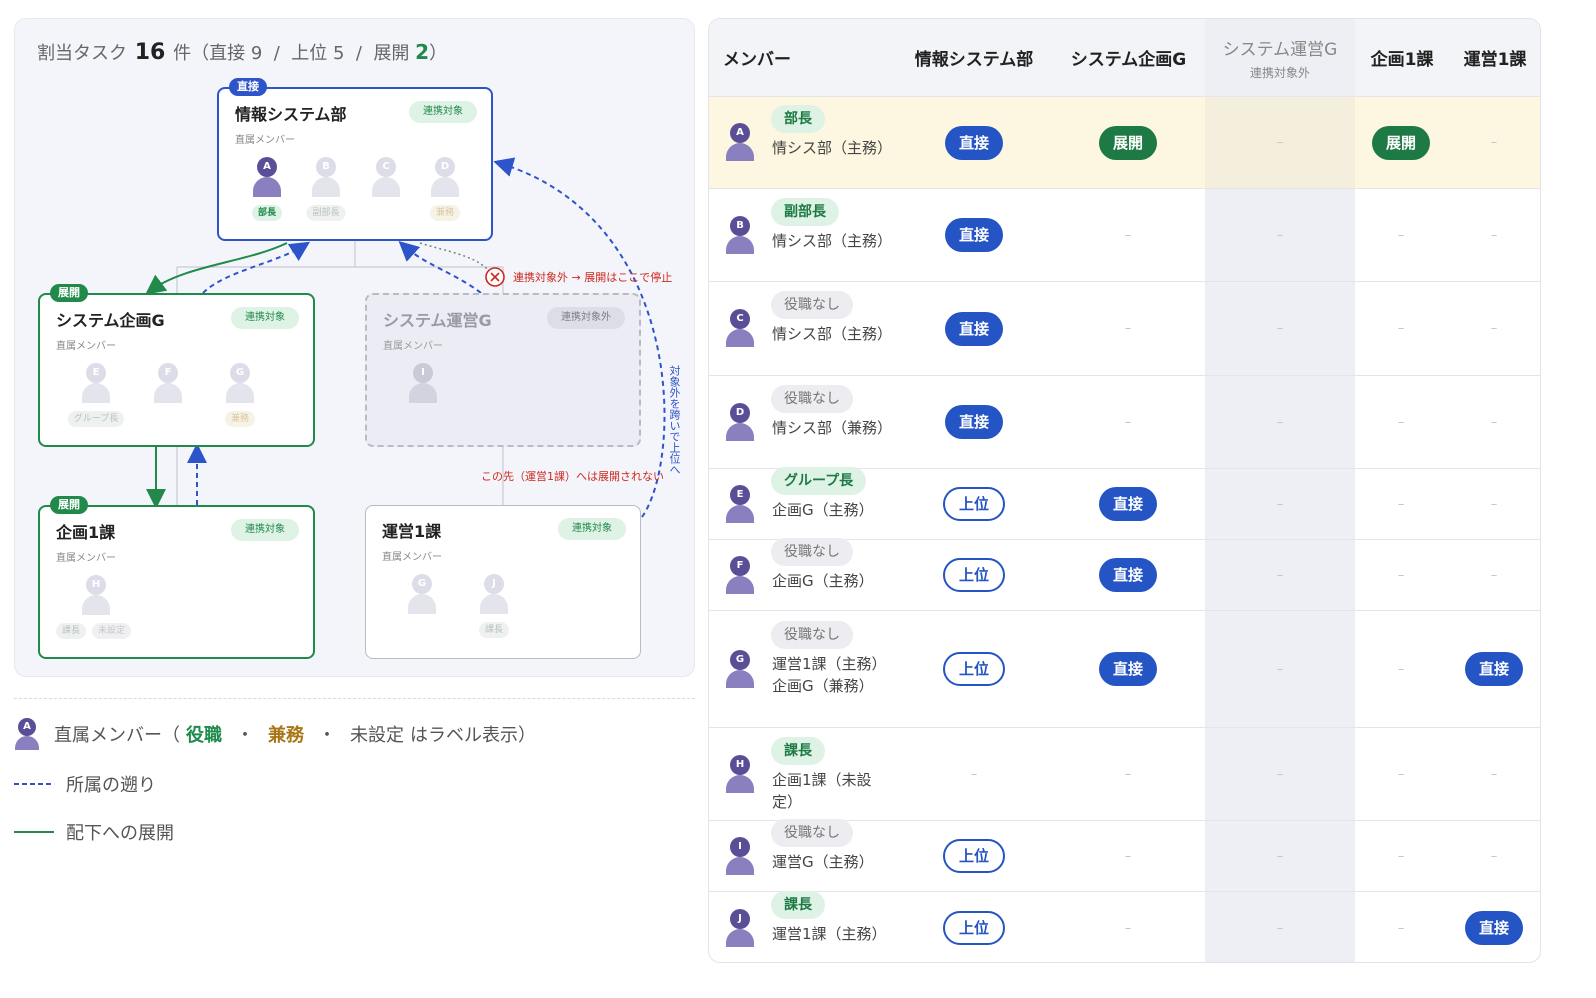 This screenshot has width=1596, height=998. Describe the element at coordinates (823, 686) in the screenshot. I see `department-secondary: 企画G（兼務）` at that location.